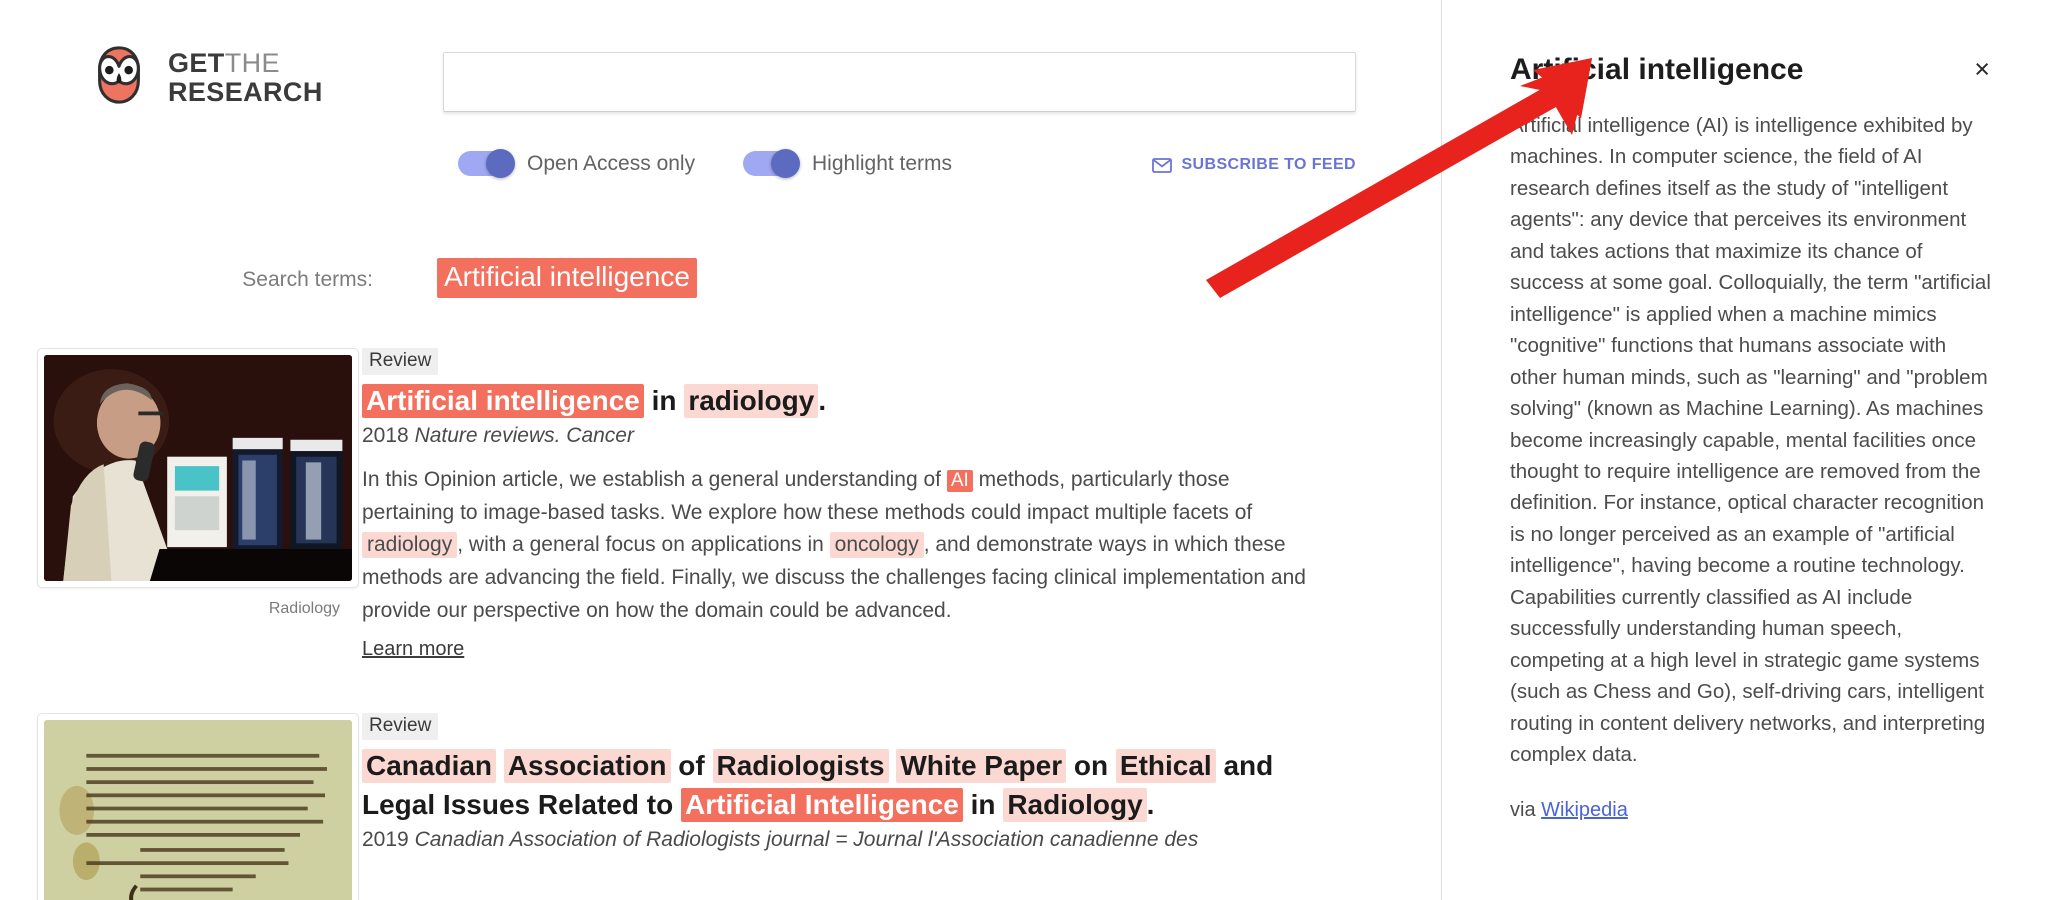  Describe the element at coordinates (611, 163) in the screenshot. I see `open-access-label: Open Access only` at that location.